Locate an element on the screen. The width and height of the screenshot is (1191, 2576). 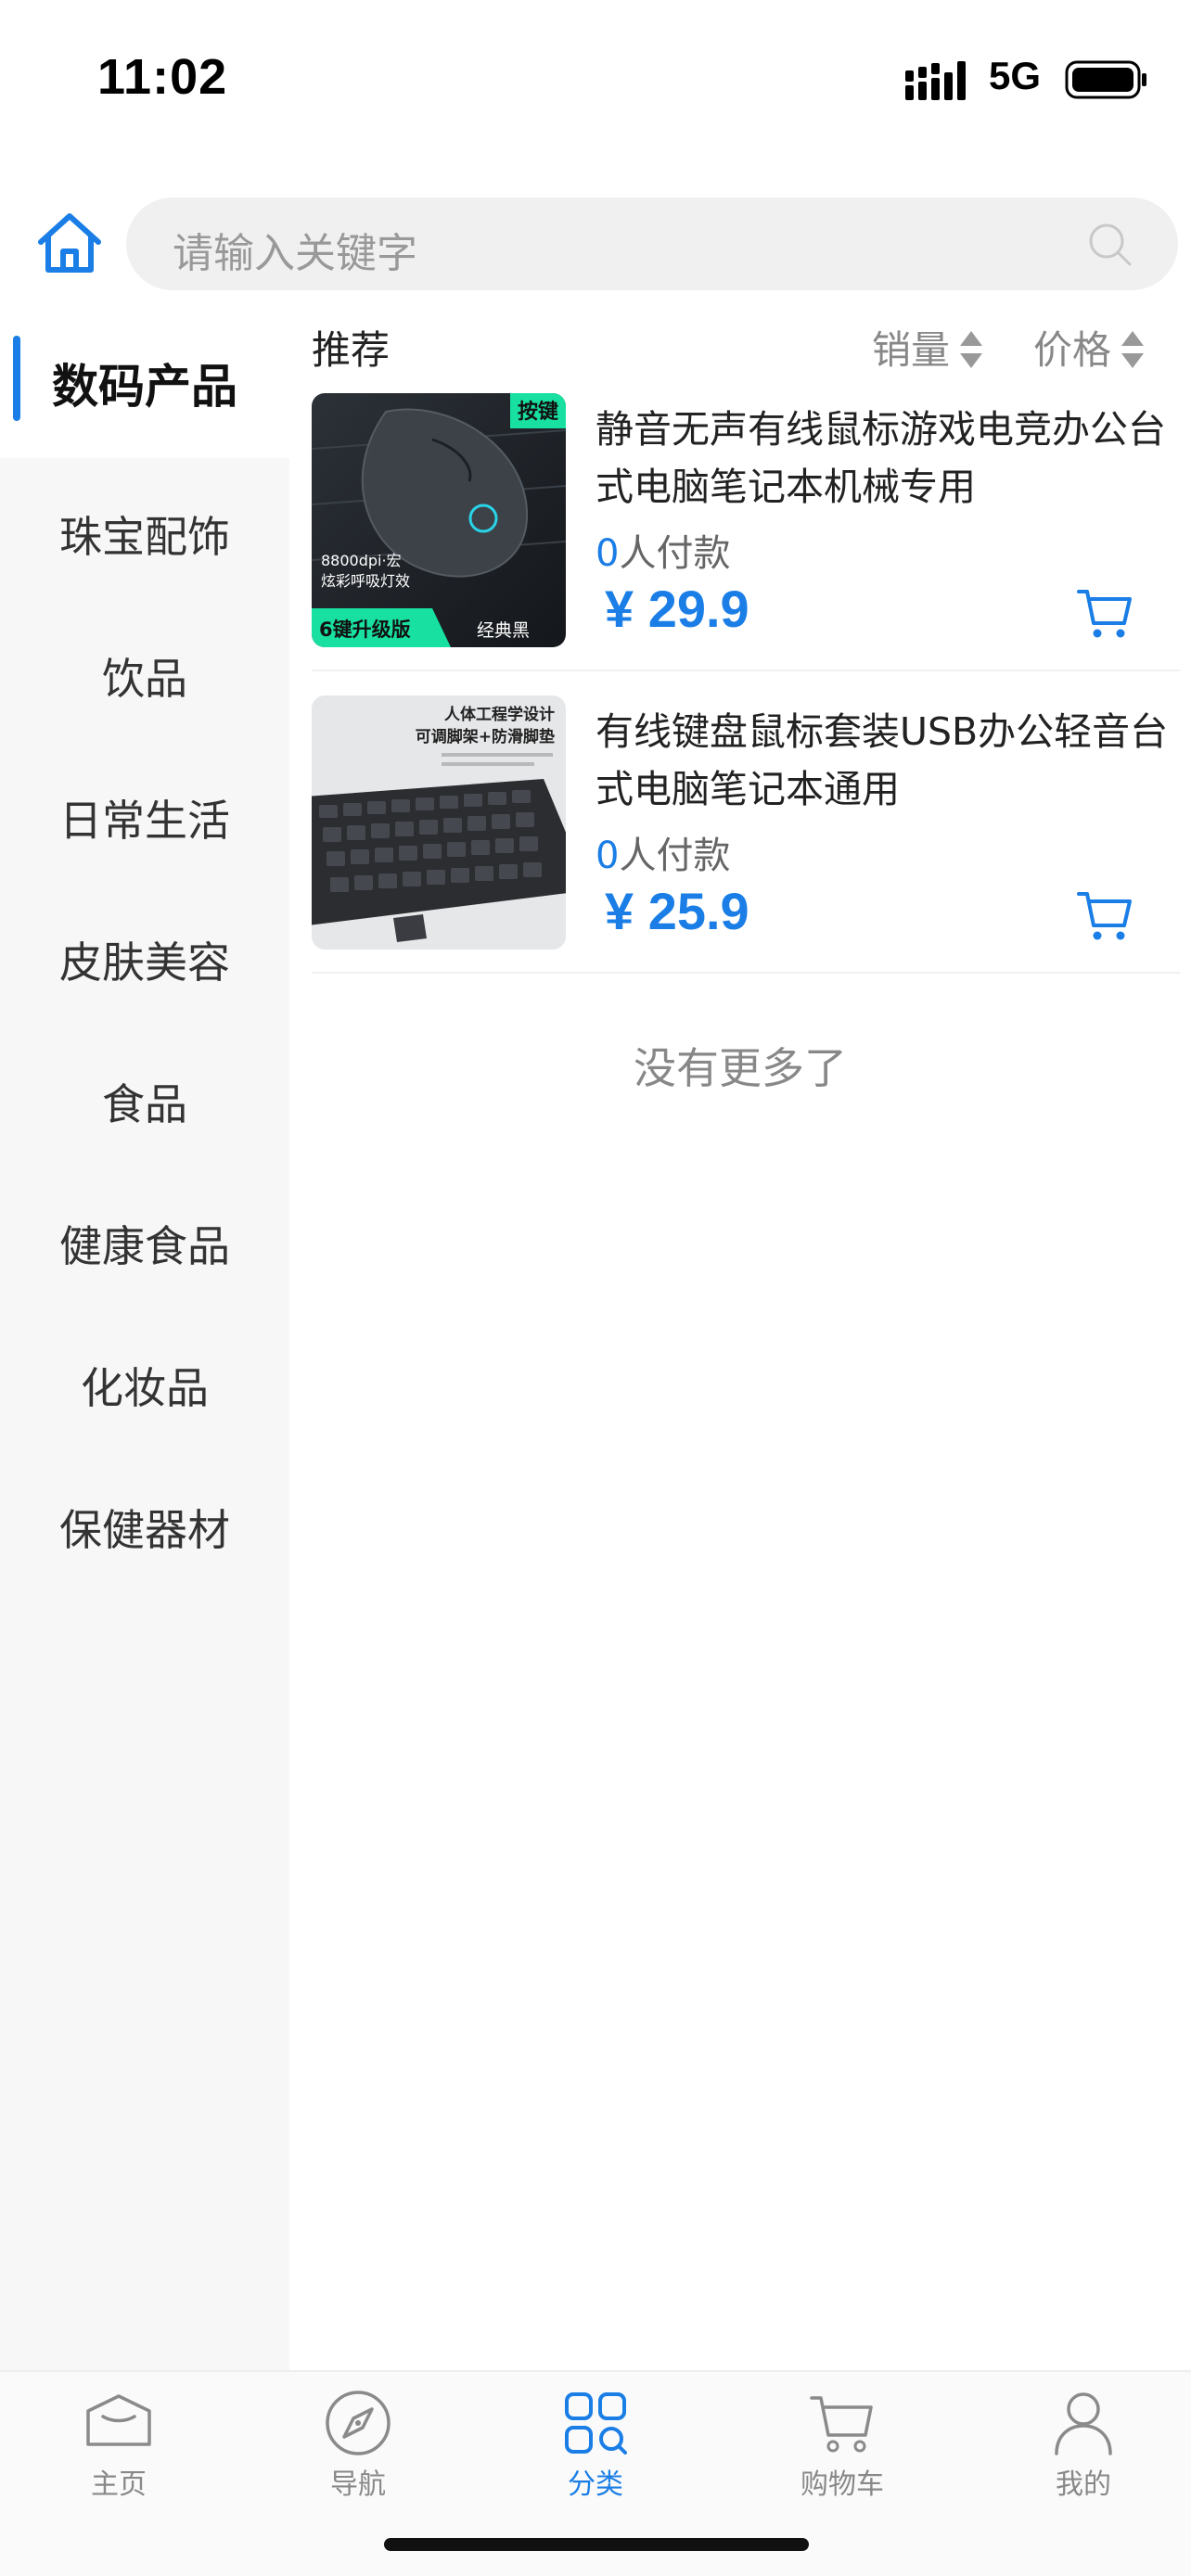
image-badge: 按键 is located at coordinates (538, 412).